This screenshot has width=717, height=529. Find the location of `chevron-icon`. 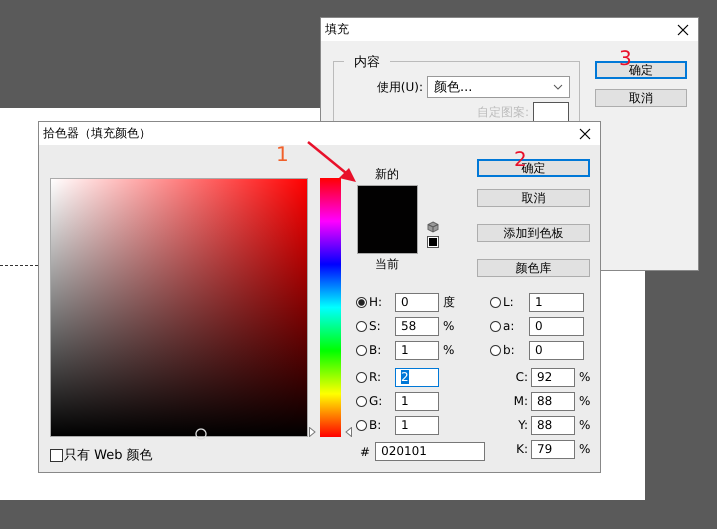

chevron-icon is located at coordinates (558, 87).